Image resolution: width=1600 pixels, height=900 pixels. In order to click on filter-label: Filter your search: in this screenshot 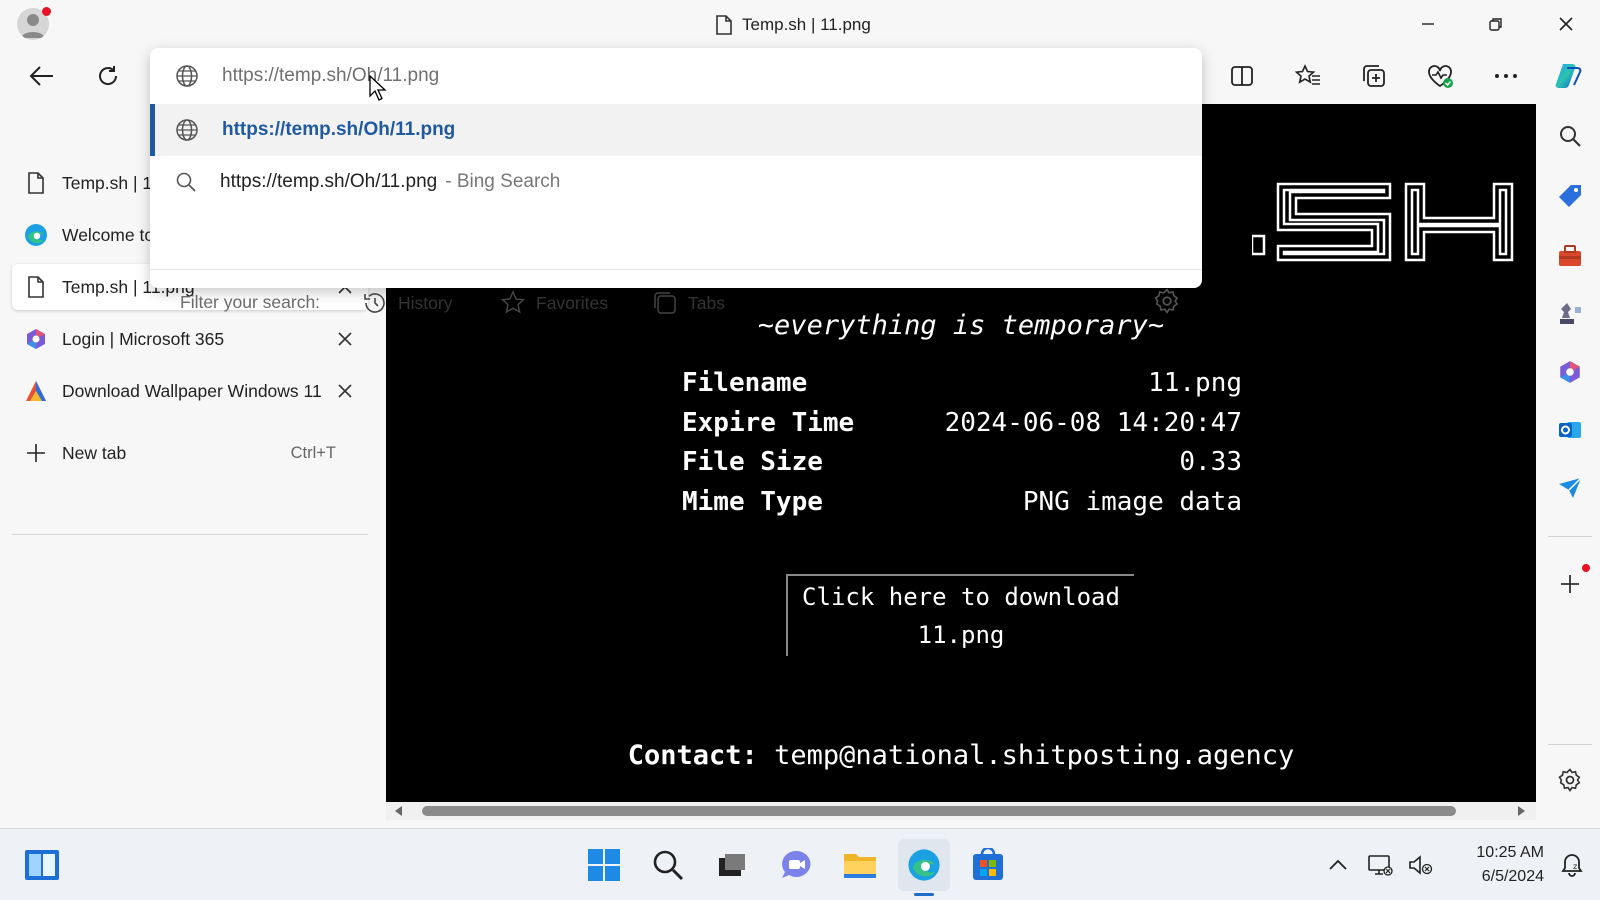, I will do `click(250, 302)`.